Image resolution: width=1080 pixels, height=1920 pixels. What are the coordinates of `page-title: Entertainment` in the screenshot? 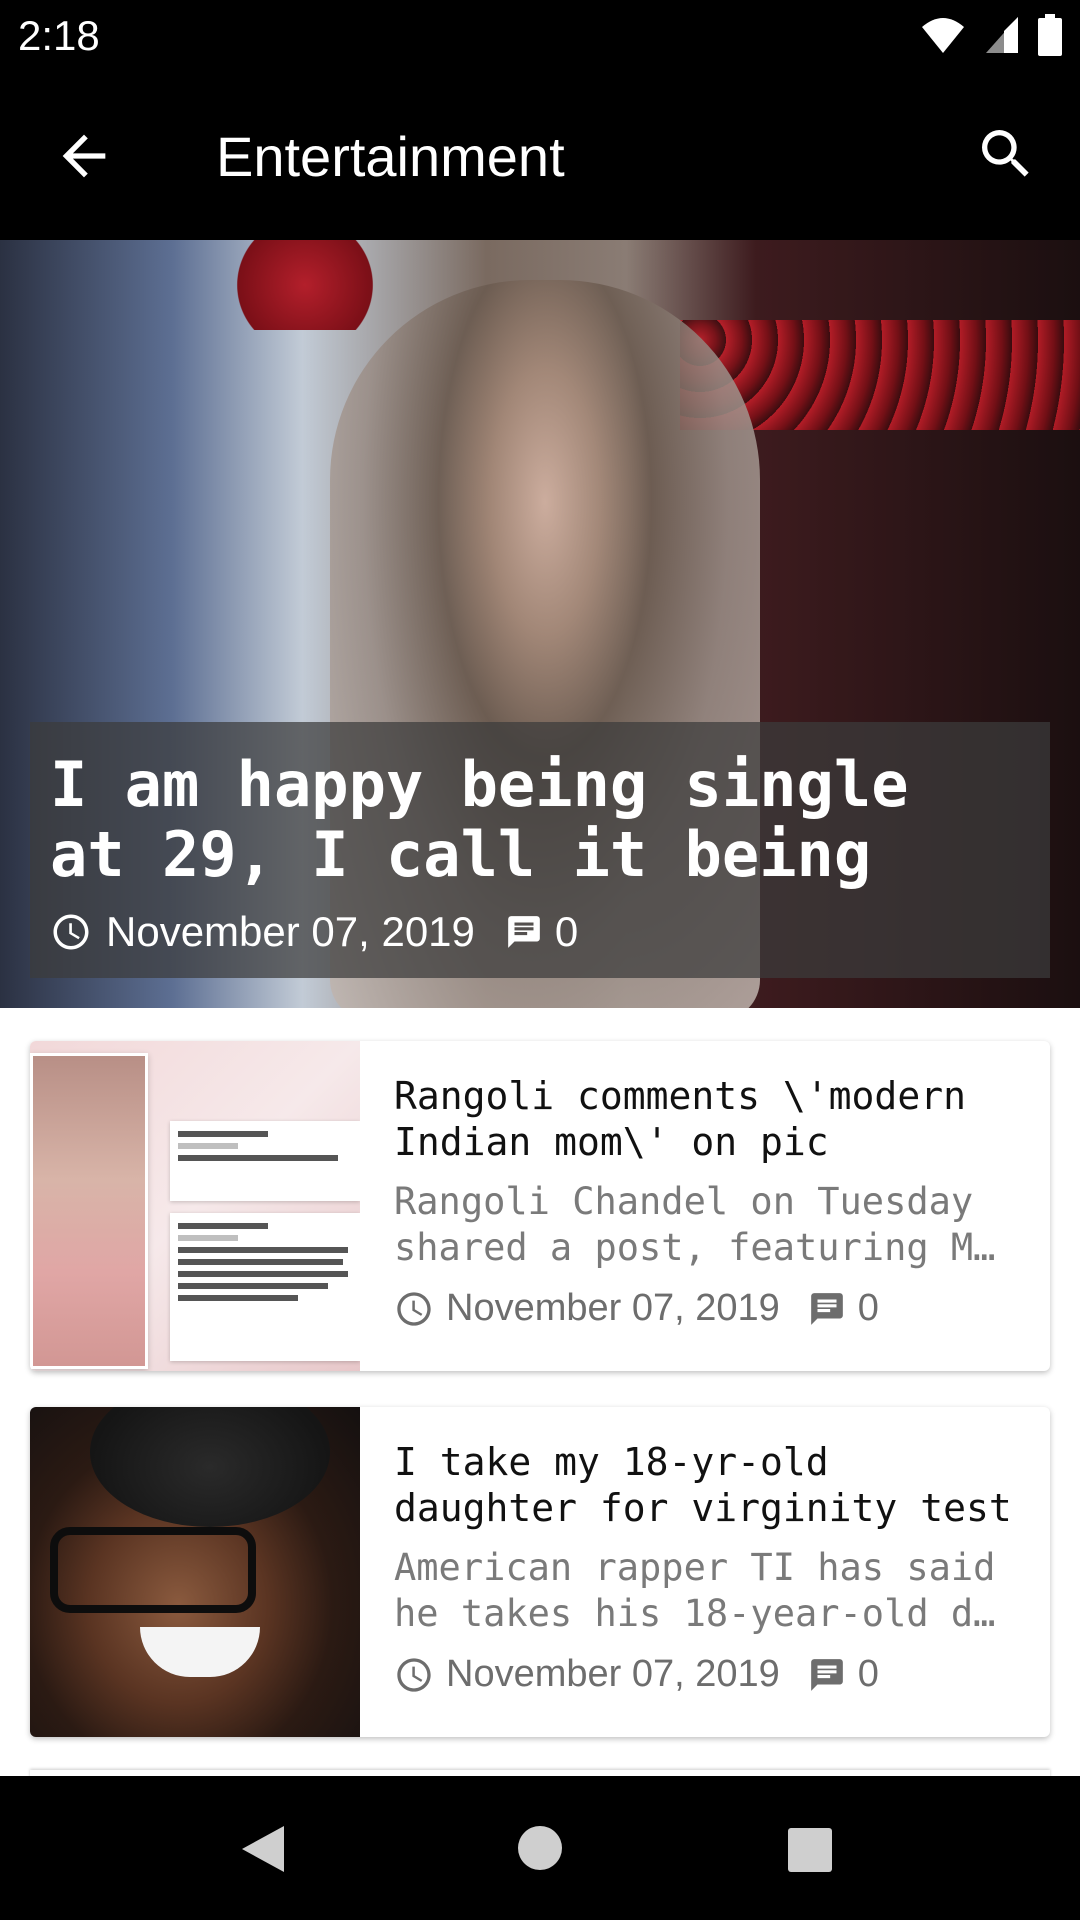 It's located at (390, 156).